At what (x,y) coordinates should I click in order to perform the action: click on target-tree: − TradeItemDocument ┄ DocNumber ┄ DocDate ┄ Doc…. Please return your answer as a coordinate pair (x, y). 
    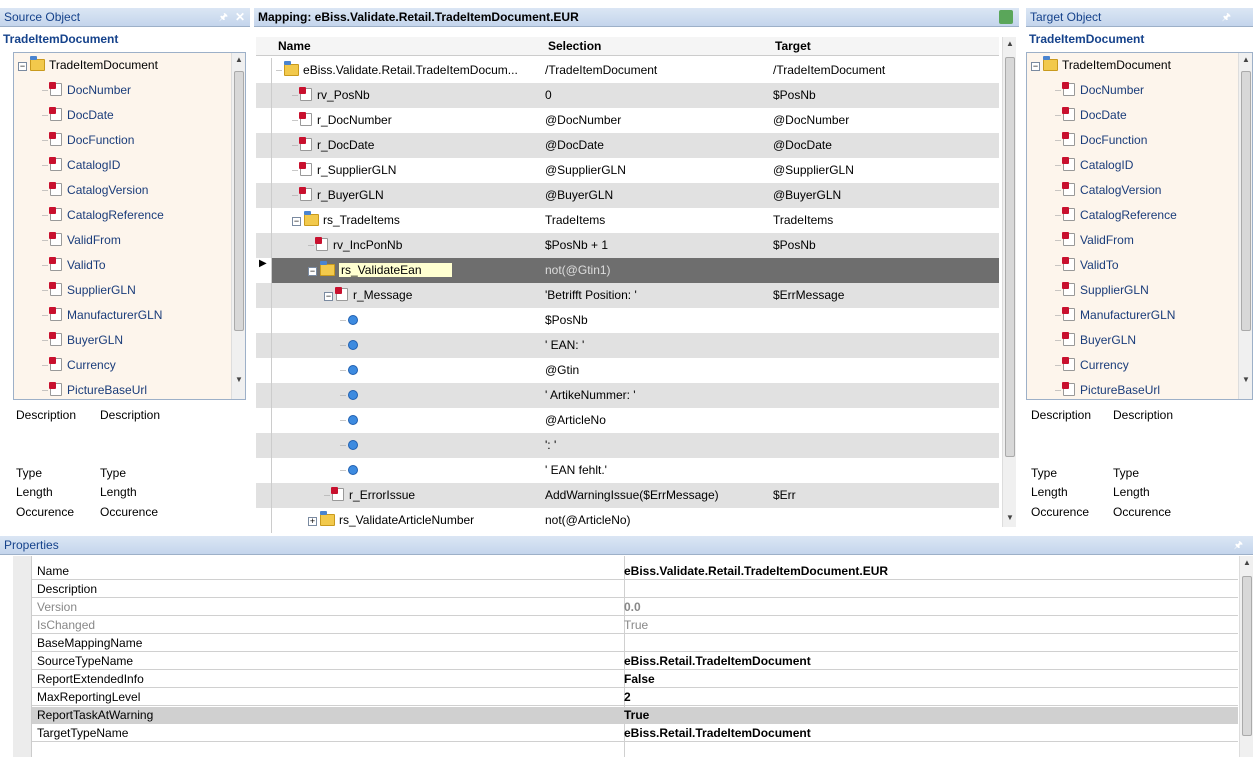
    Looking at the image, I should click on (1139, 226).